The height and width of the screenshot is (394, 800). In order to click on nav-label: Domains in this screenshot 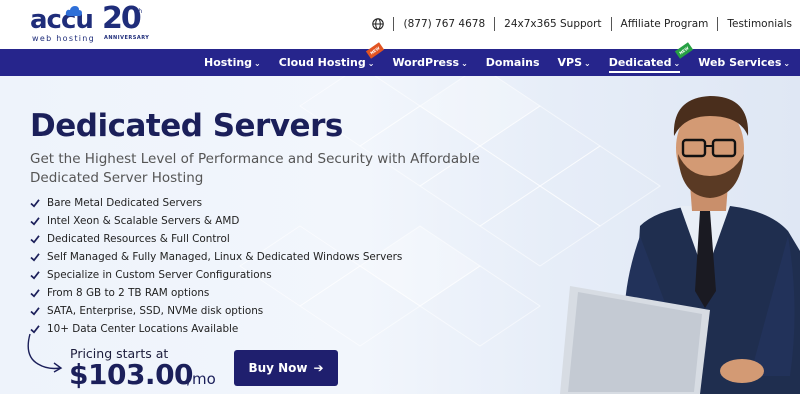, I will do `click(512, 62)`.